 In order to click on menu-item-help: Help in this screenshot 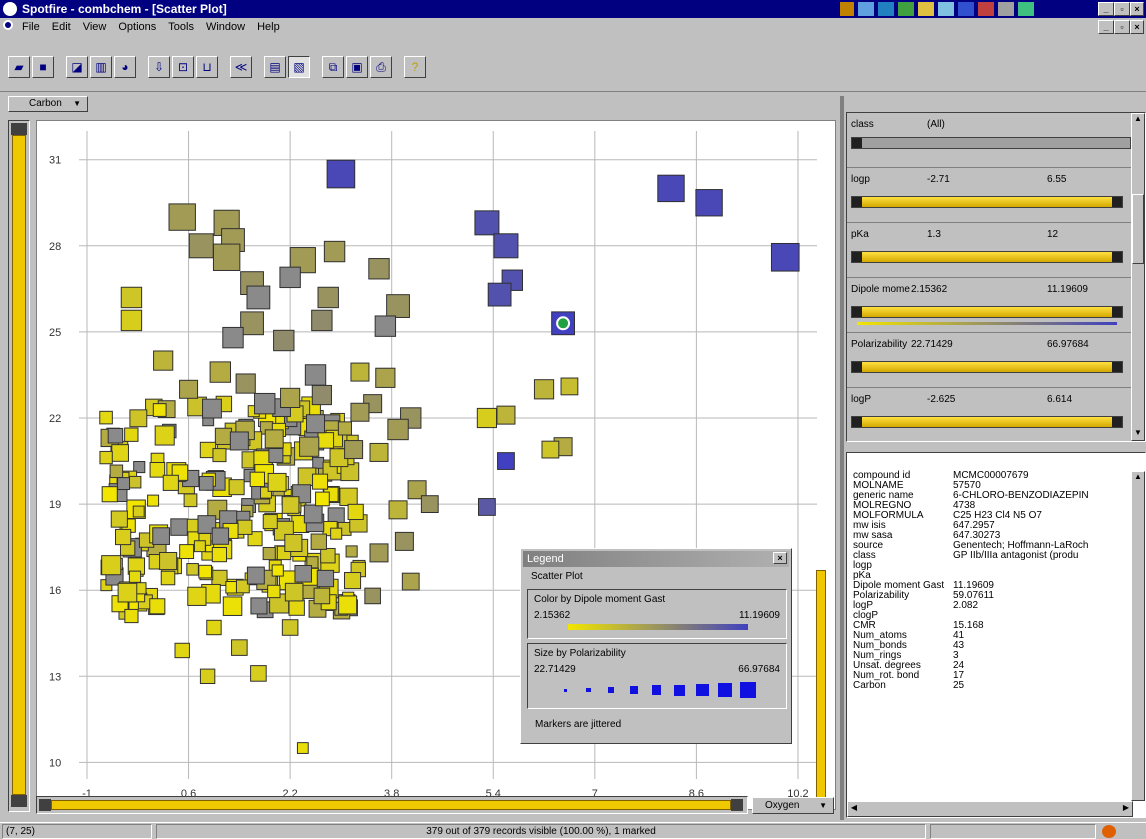, I will do `click(268, 27)`.